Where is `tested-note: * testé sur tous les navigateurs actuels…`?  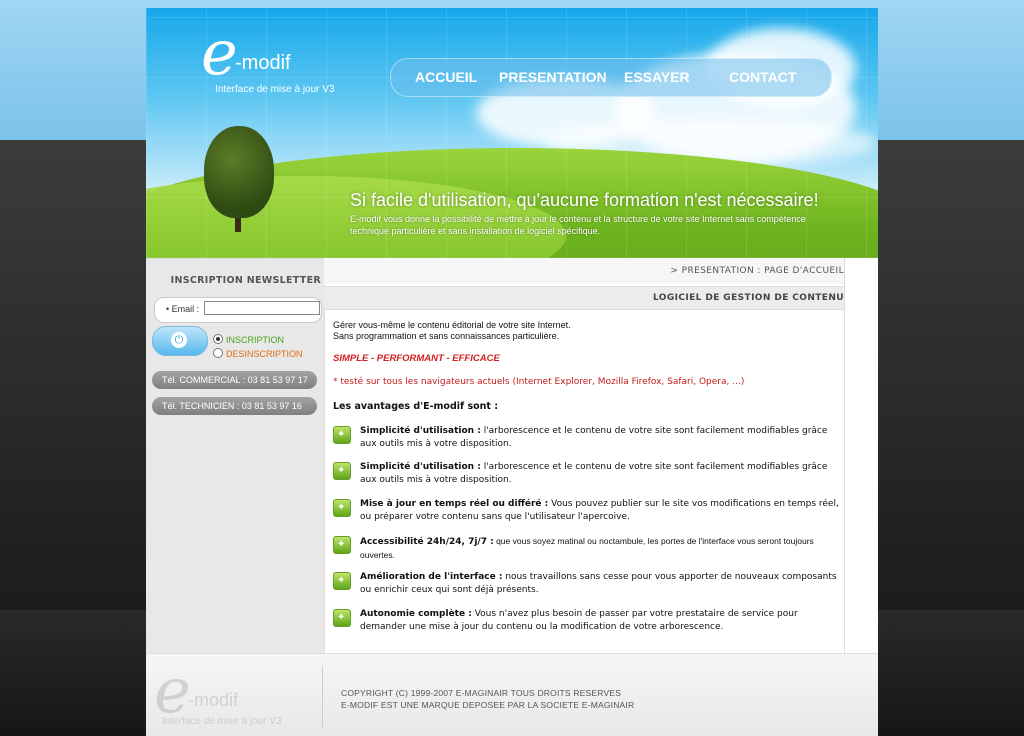 tested-note: * testé sur tous les navigateurs actuels… is located at coordinates (539, 382).